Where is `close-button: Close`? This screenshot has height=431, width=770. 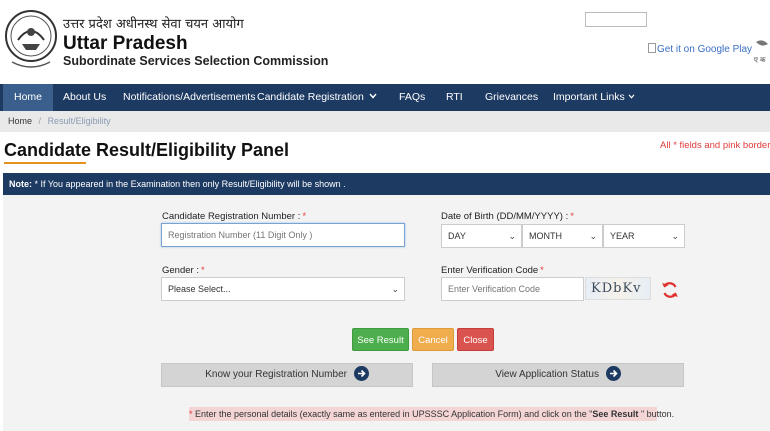
close-button: Close is located at coordinates (475, 339).